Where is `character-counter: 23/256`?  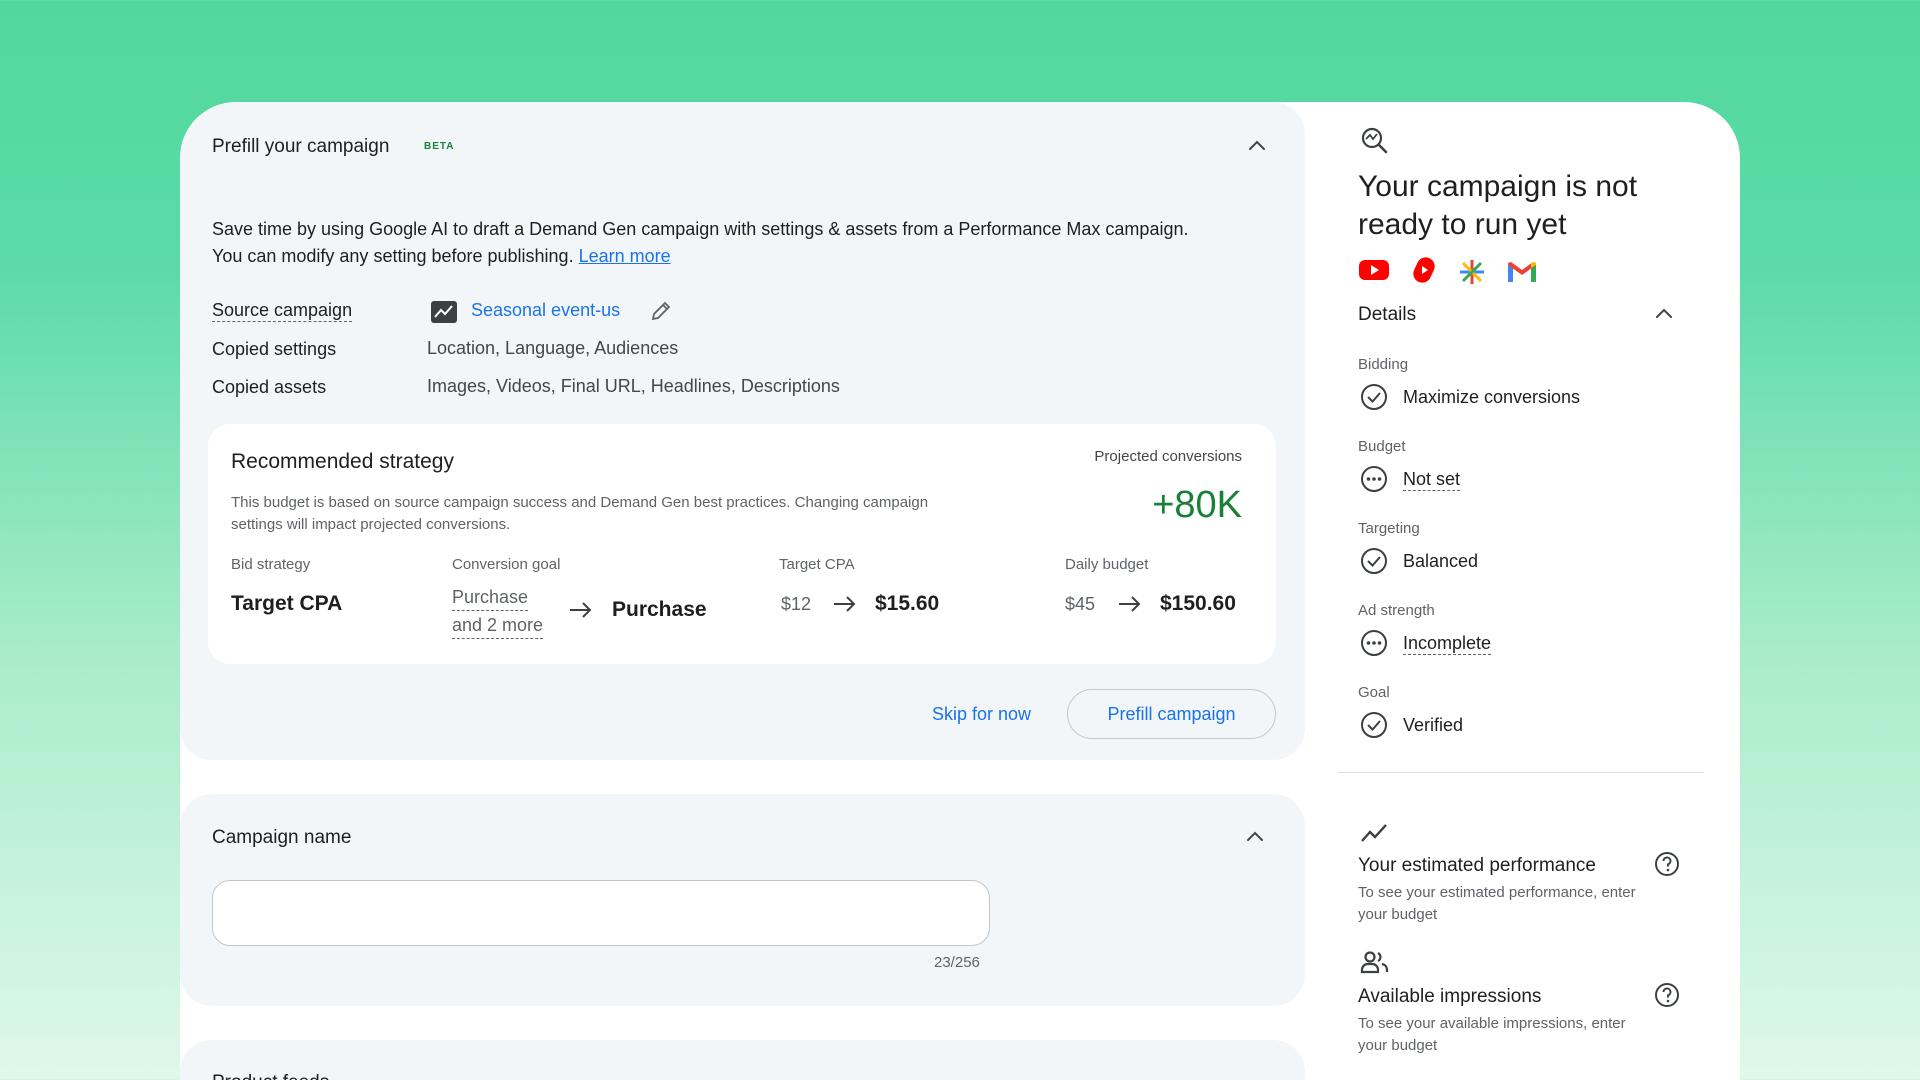 character-counter: 23/256 is located at coordinates (957, 962).